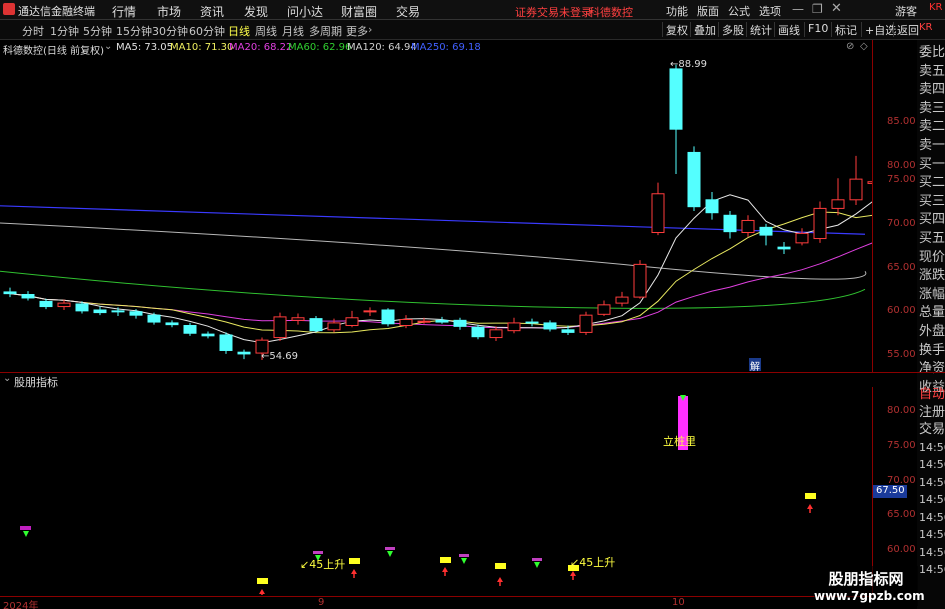 This screenshot has width=945, height=609. I want to click on quote-field: 净资, so click(932, 369).